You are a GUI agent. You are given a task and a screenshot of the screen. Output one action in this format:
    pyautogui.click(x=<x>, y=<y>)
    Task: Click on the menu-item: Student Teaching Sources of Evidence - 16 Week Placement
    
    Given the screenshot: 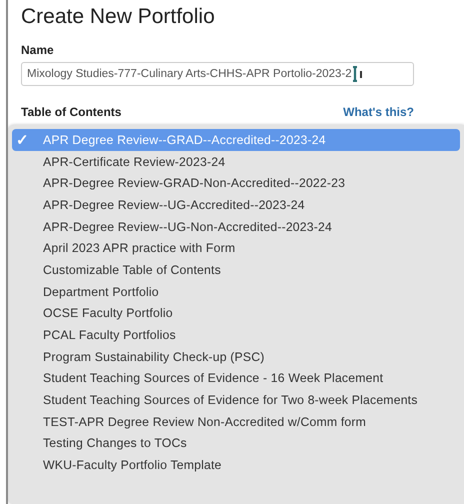 What is the action you would take?
    pyautogui.click(x=236, y=379)
    